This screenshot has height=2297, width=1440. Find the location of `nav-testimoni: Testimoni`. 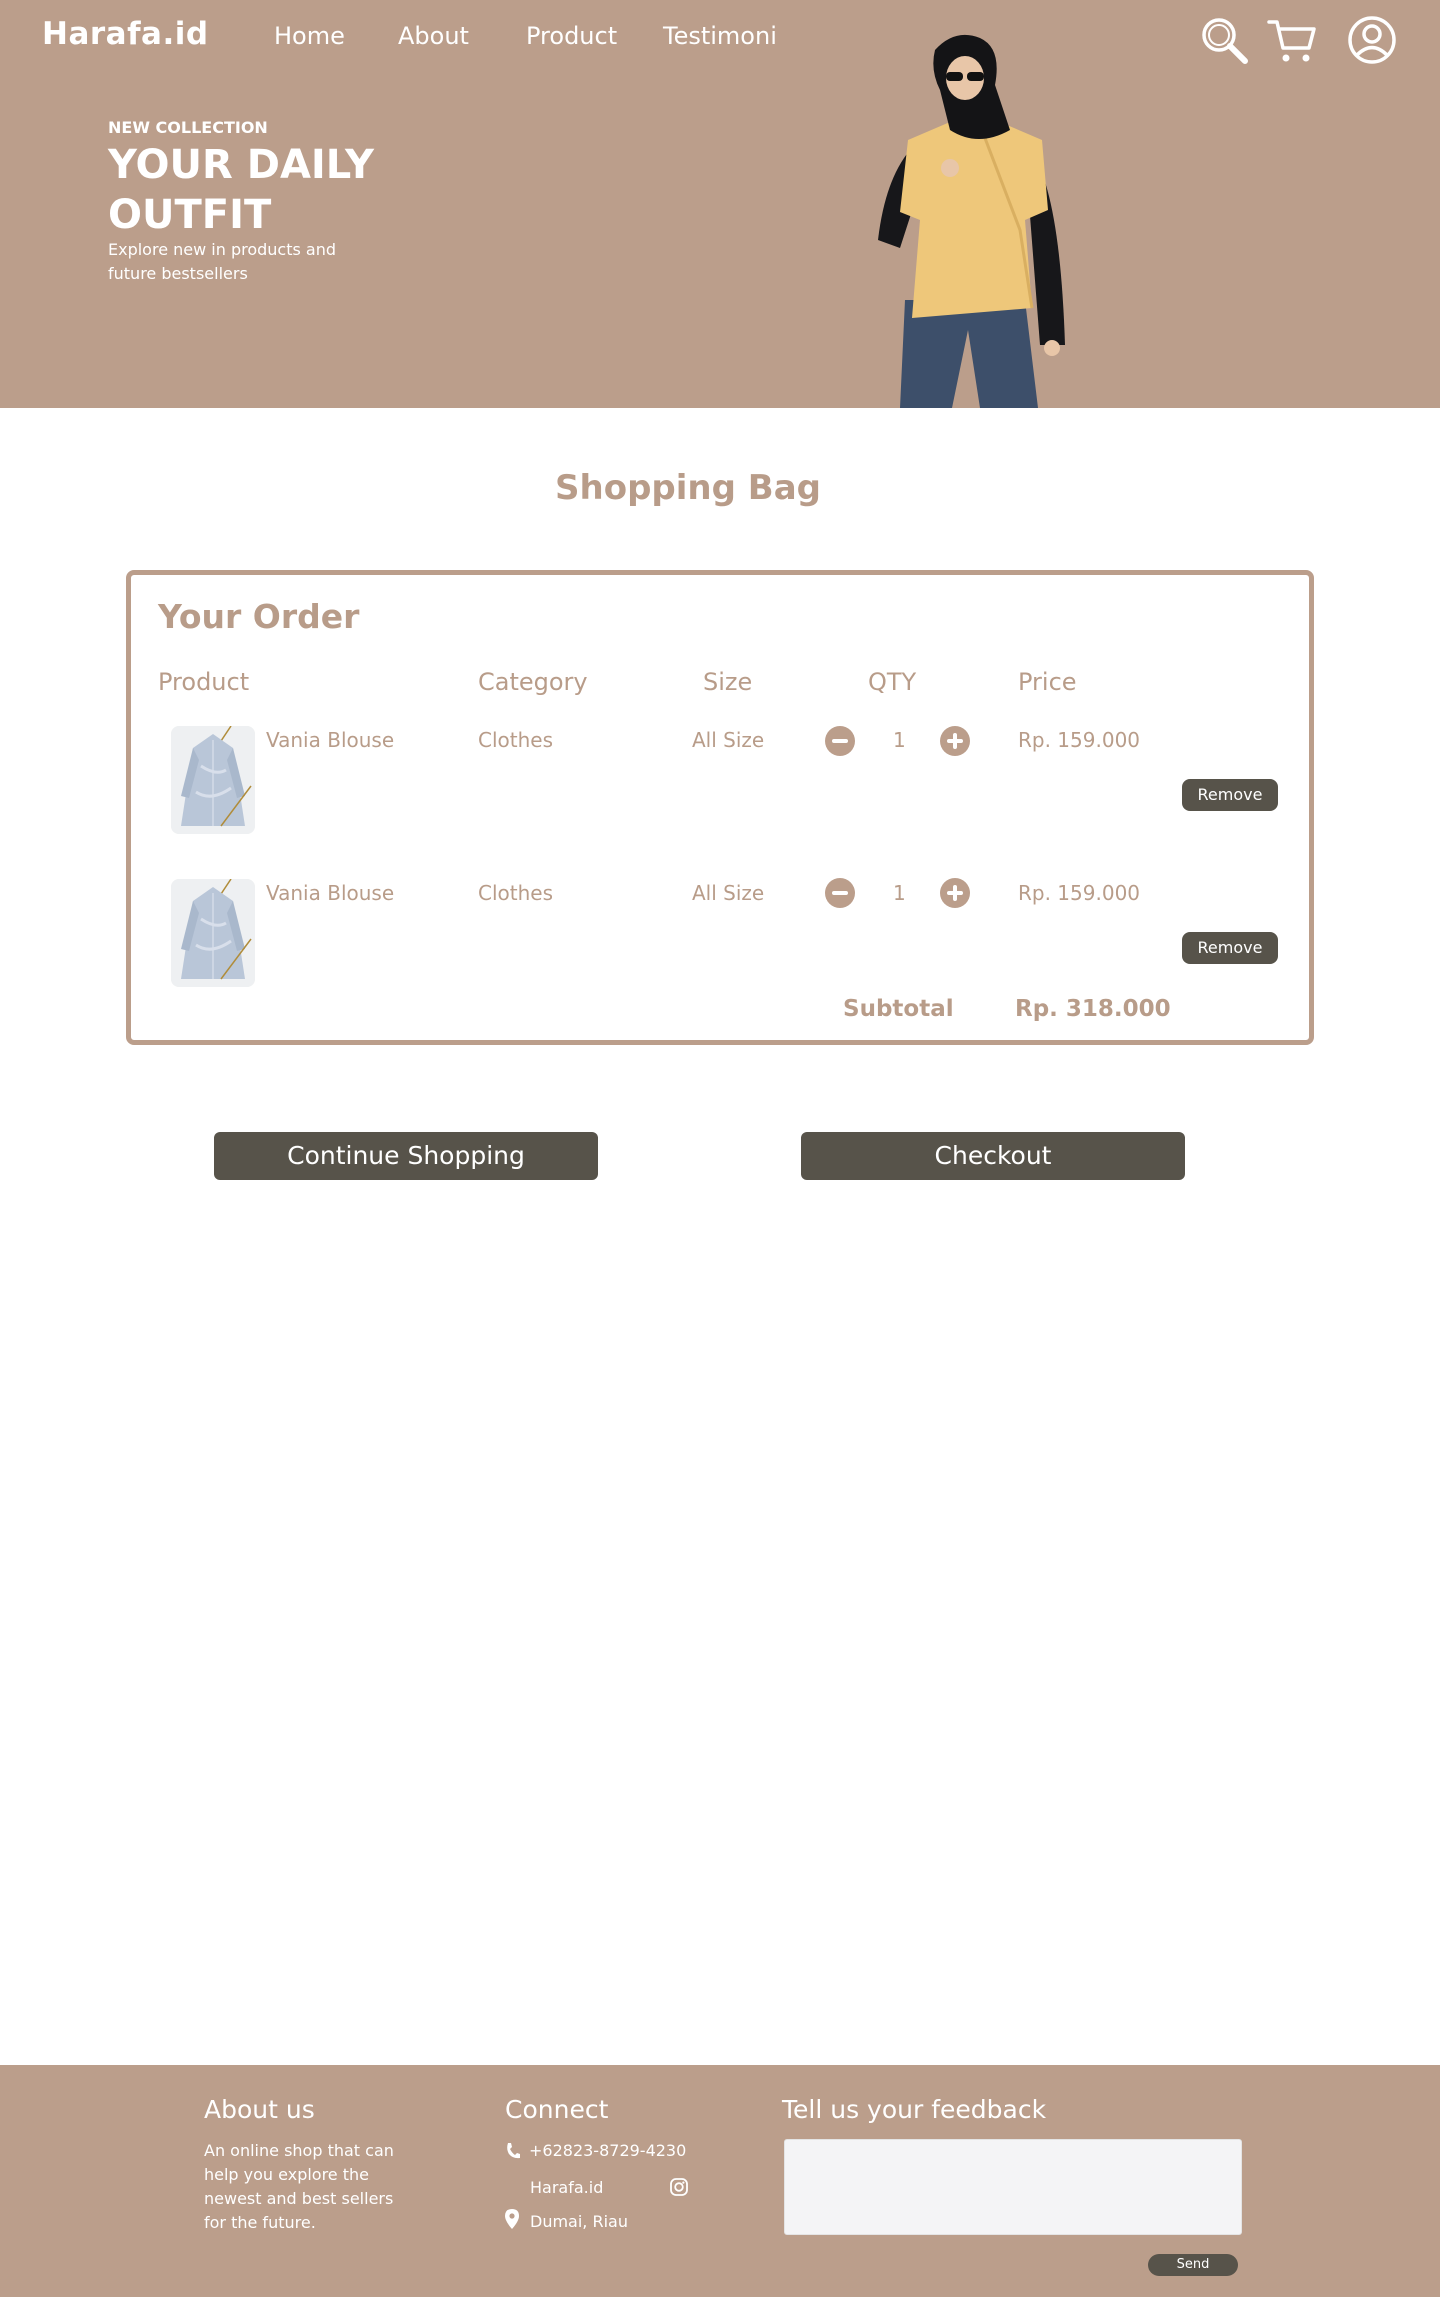

nav-testimoni: Testimoni is located at coordinates (720, 36).